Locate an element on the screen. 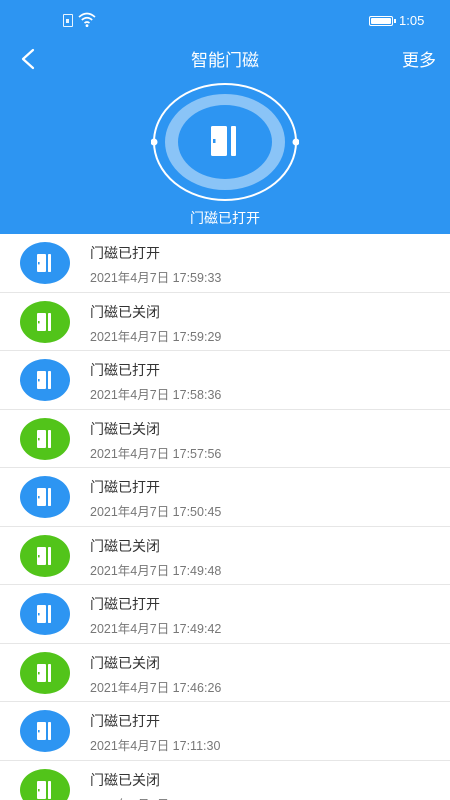 Image resolution: width=450 pixels, height=800 pixels. list-item: 门磁已关闭 2021年4月7日 17:46:26 is located at coordinates (225, 672).